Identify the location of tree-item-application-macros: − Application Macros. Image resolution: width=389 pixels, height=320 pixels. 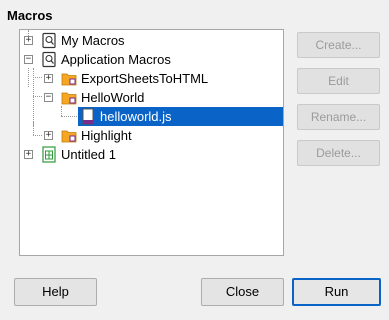
(151, 59).